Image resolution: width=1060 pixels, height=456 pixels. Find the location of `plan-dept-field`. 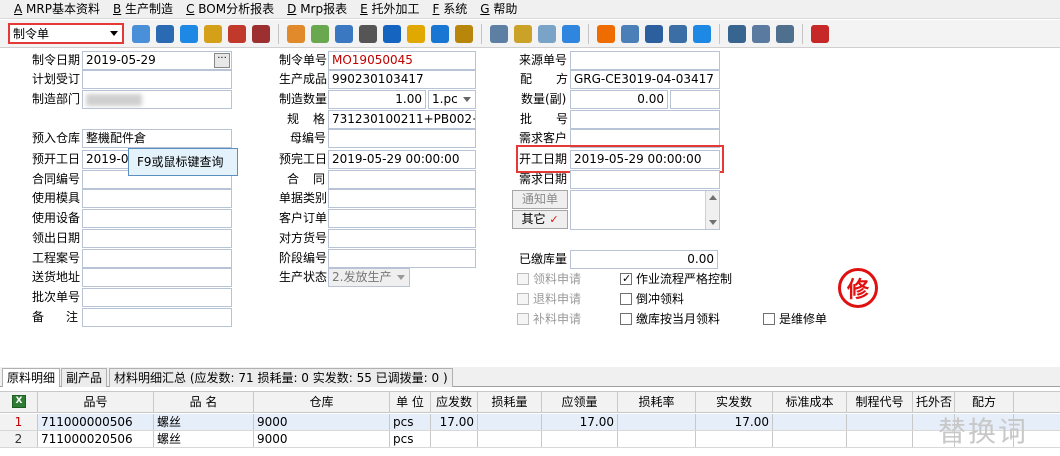

plan-dept-field is located at coordinates (157, 79).